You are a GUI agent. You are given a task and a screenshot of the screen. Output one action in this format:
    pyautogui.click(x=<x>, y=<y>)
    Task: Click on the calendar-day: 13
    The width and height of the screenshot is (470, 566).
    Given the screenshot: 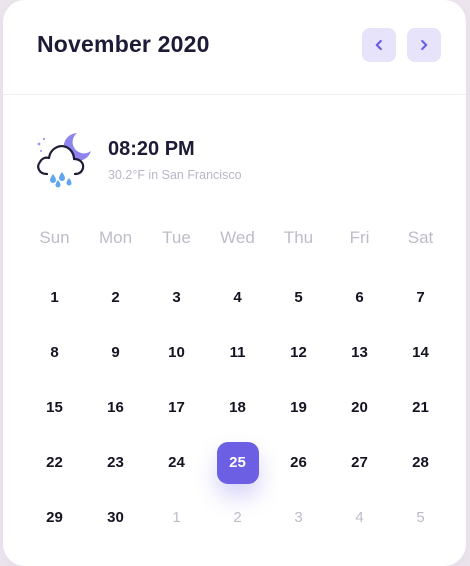 What is the action you would take?
    pyautogui.click(x=359, y=352)
    